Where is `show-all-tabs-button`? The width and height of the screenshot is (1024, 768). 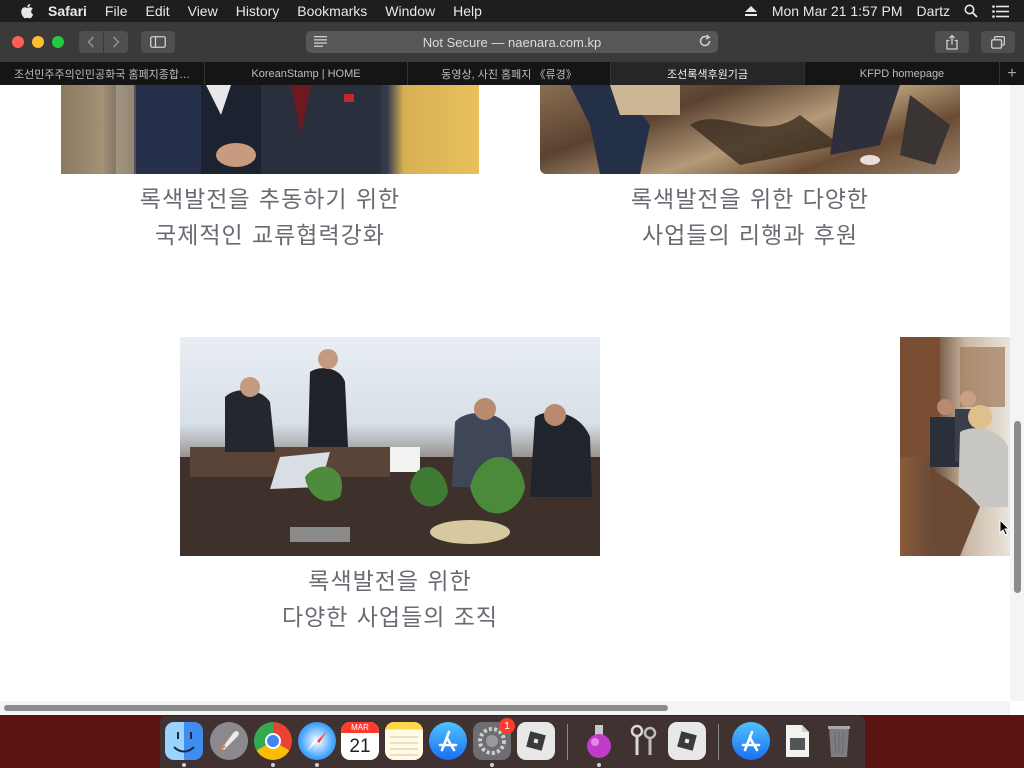
show-all-tabs-button is located at coordinates (998, 42).